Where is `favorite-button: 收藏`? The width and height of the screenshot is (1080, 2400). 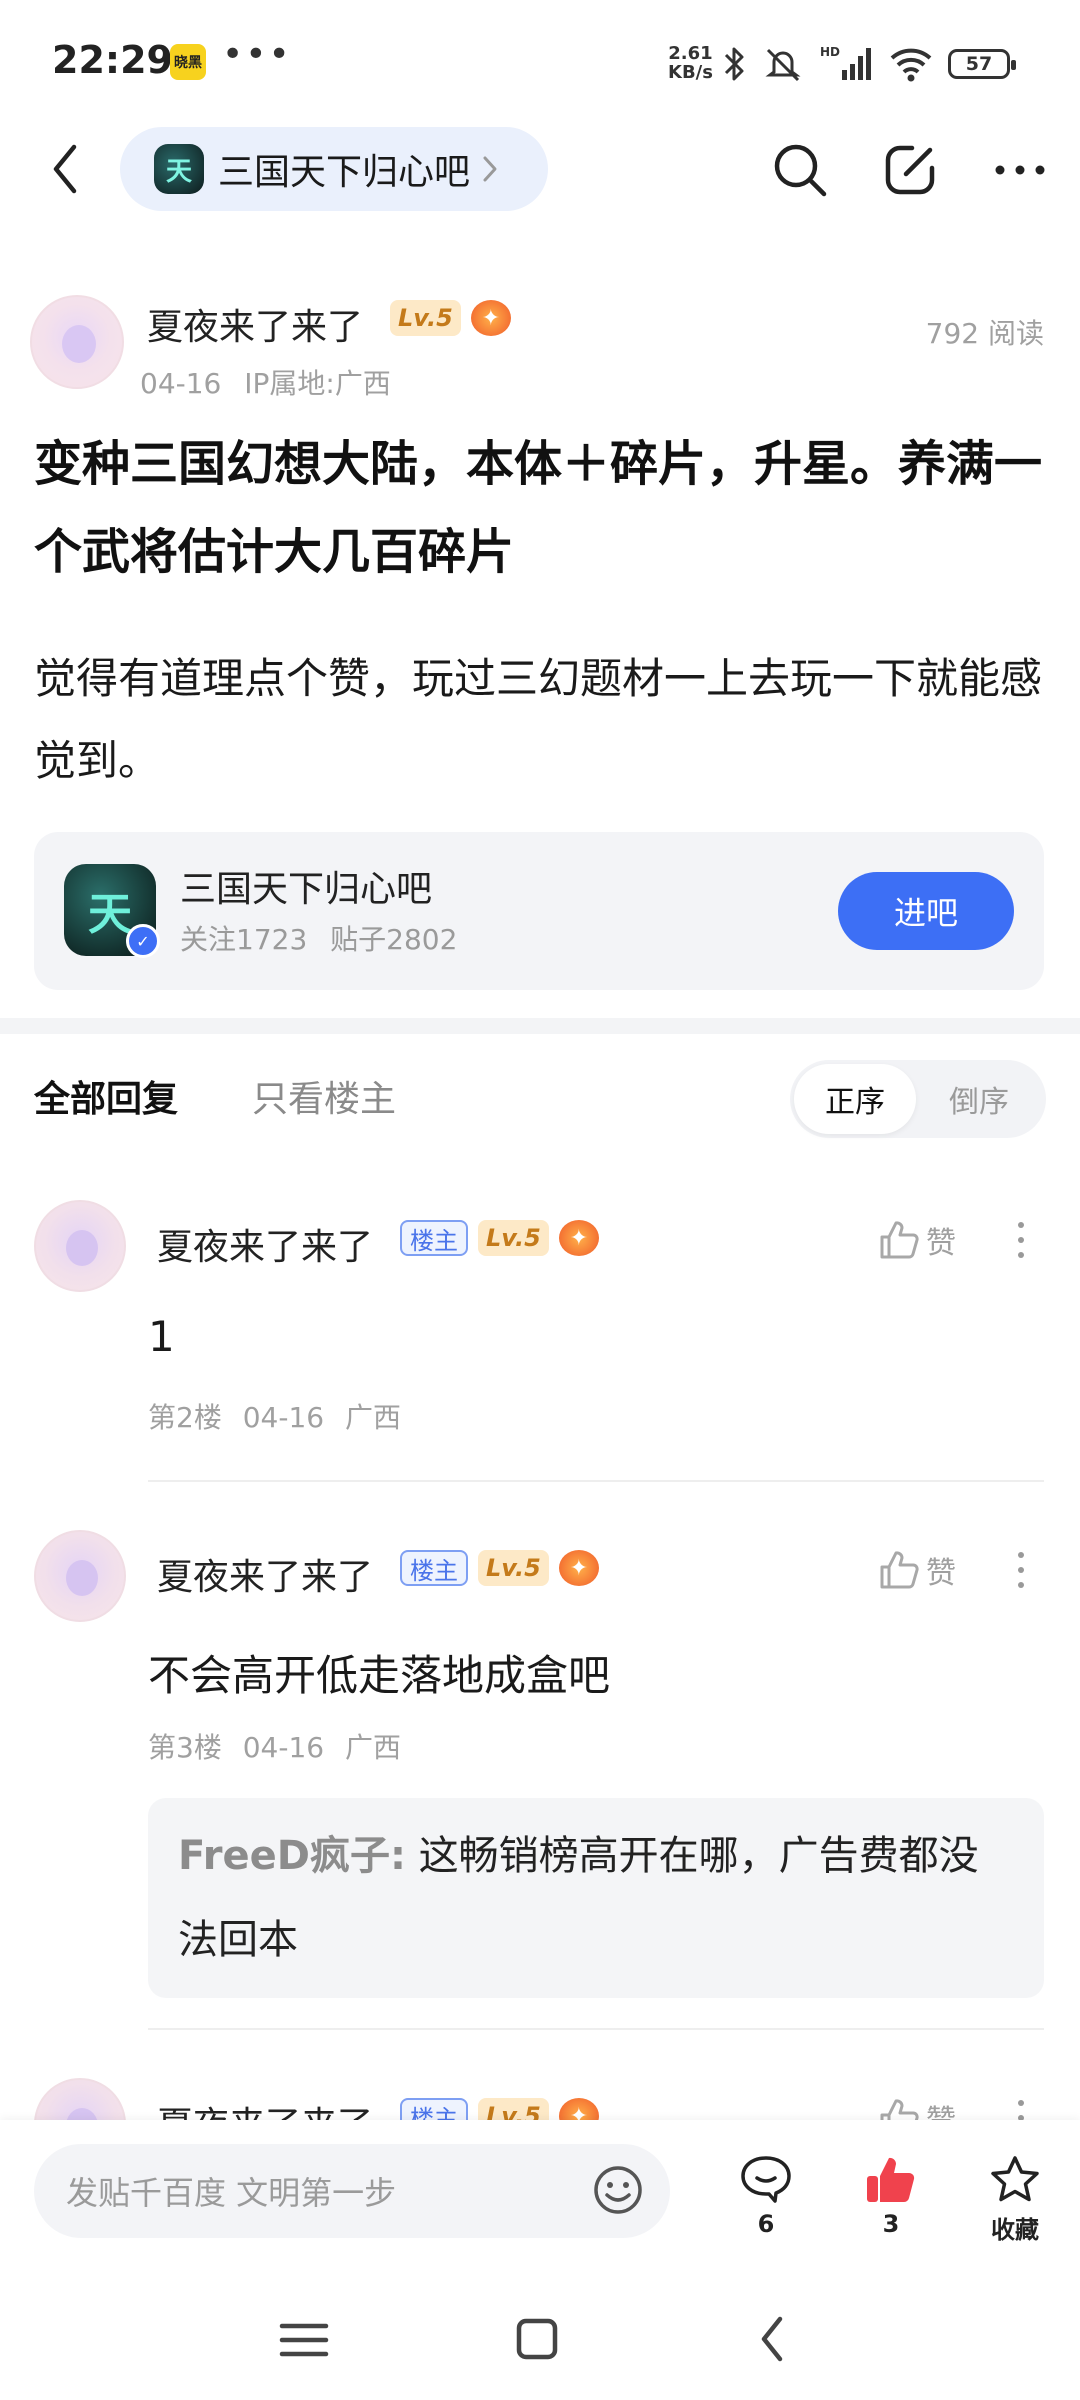 favorite-button: 收藏 is located at coordinates (1015, 2199).